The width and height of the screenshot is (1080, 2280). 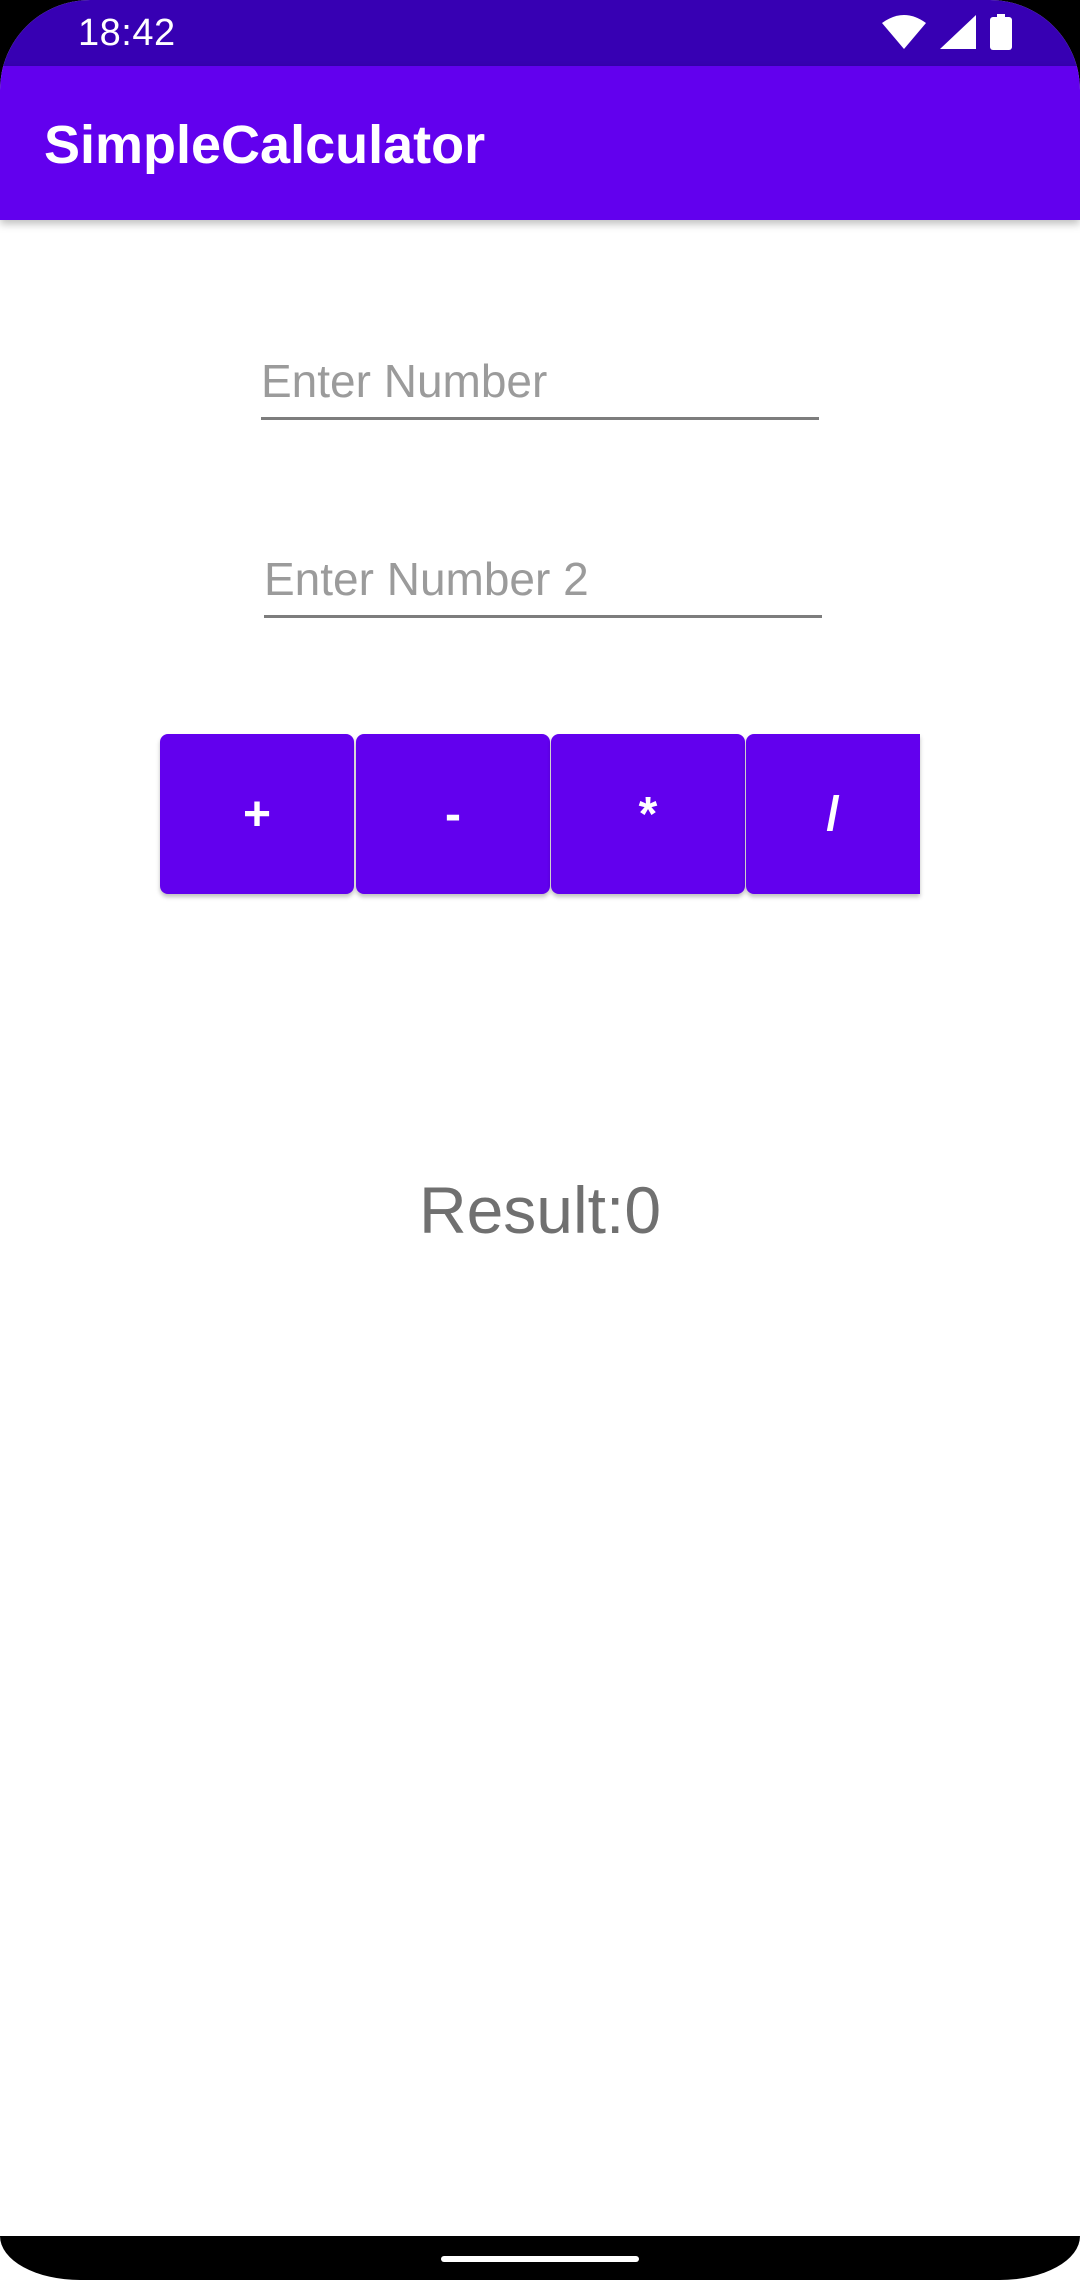 I want to click on operation-buttons: + - * /, so click(x=540, y=814).